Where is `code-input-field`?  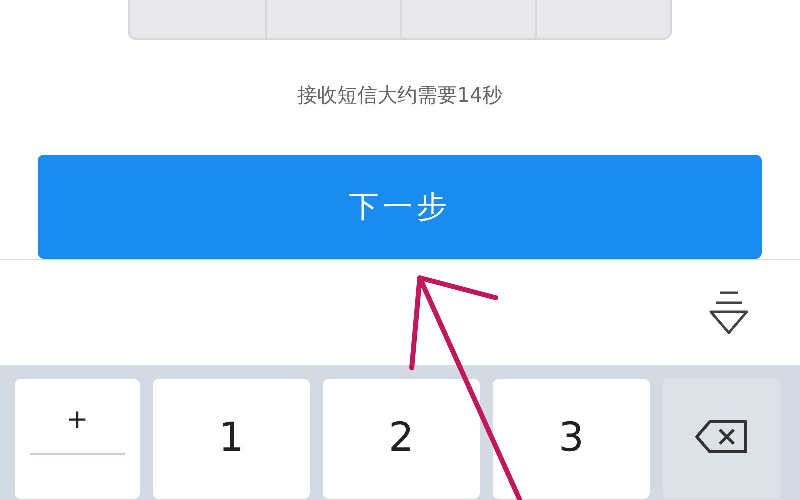
code-input-field is located at coordinates (400, 20).